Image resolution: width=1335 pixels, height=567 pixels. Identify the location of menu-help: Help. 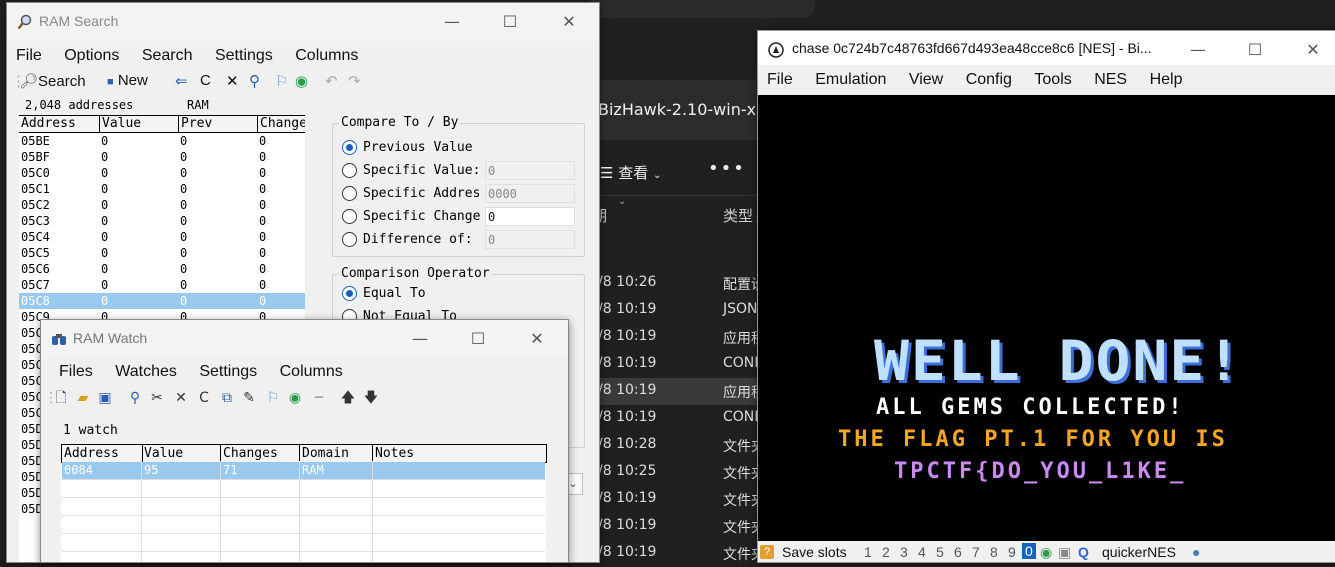
(1166, 78).